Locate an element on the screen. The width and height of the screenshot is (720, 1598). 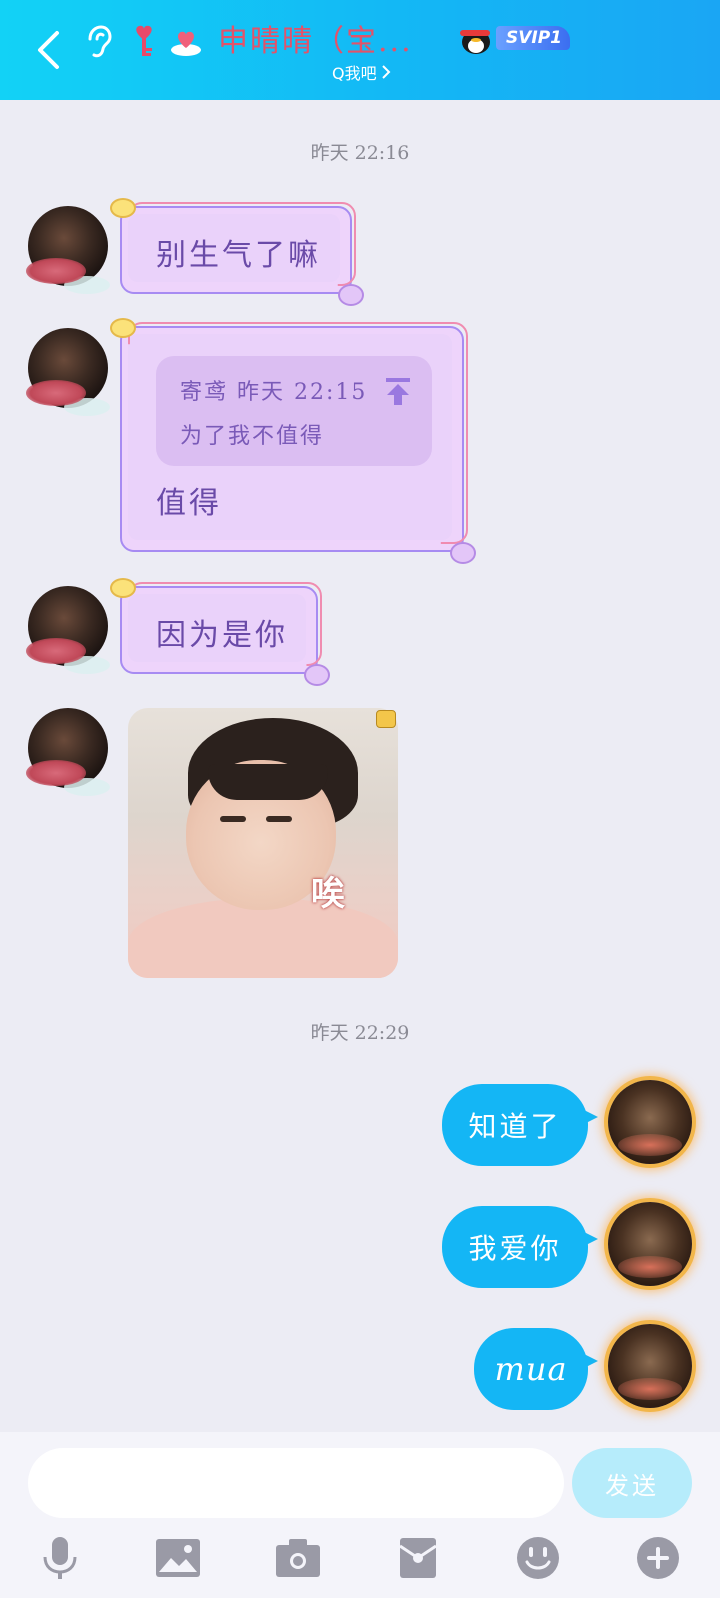
message-bubble: 寄鸢 昨天 22:15 为了我不值得 值得 is located at coordinates (293, 441).